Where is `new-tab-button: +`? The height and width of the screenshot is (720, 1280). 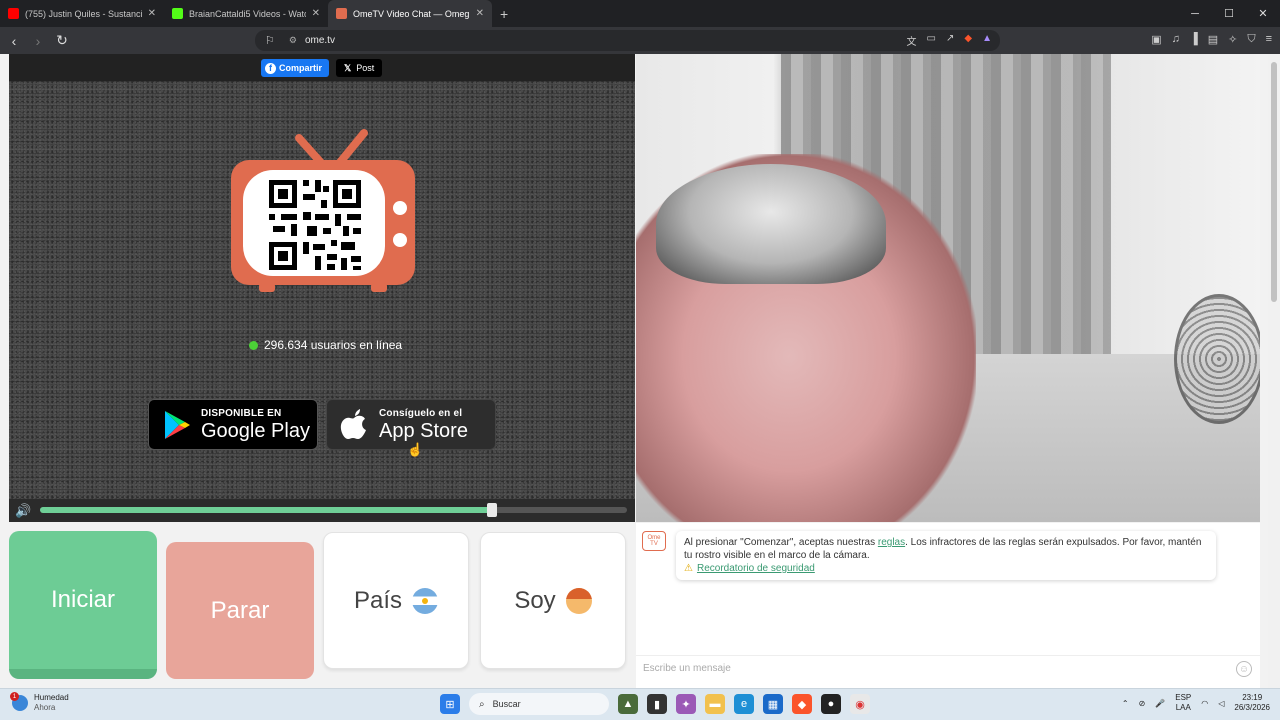
new-tab-button: + is located at coordinates (504, 14).